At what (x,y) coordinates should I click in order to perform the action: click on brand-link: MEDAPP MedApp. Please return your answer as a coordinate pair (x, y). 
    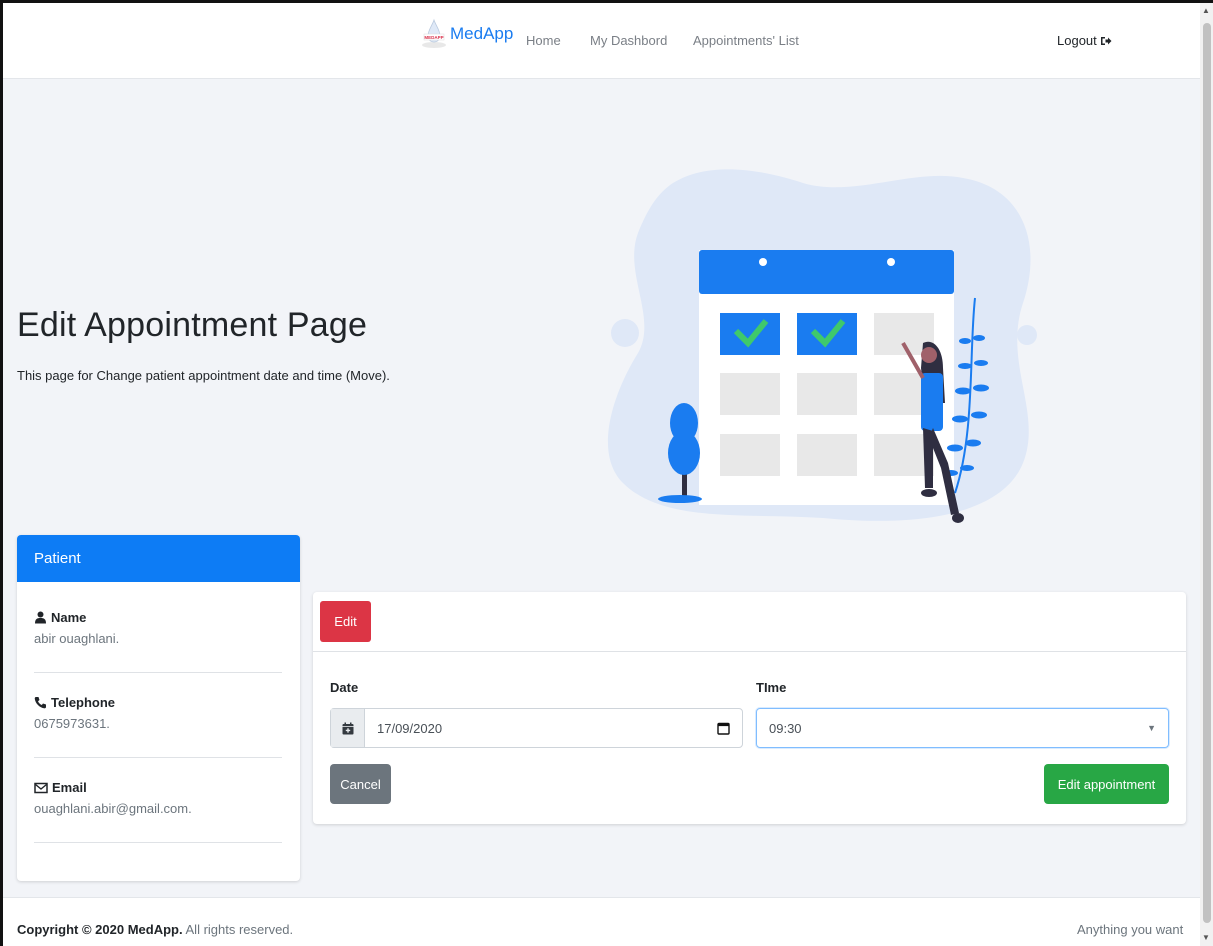
    Looking at the image, I should click on (466, 34).